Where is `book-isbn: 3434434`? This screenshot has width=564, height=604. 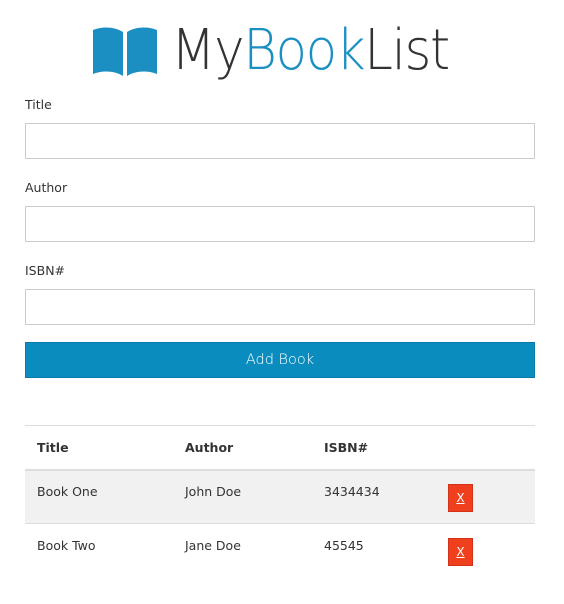
book-isbn: 3434434 is located at coordinates (352, 492).